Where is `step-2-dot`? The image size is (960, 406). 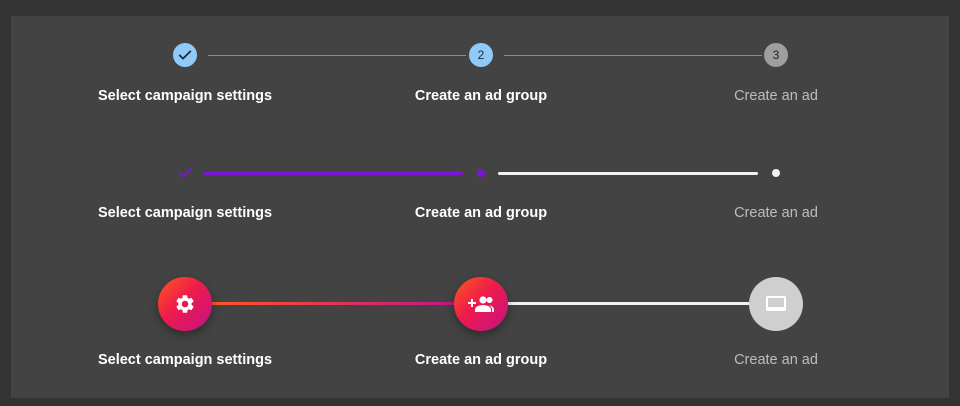
step-2-dot is located at coordinates (481, 173).